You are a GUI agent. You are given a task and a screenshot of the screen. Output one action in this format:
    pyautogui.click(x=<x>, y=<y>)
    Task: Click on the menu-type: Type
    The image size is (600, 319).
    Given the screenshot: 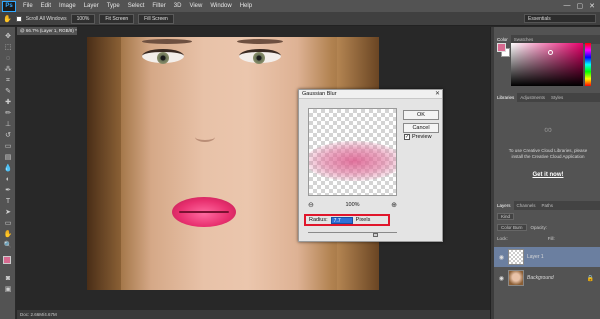 What is the action you would take?
    pyautogui.click(x=113, y=6)
    